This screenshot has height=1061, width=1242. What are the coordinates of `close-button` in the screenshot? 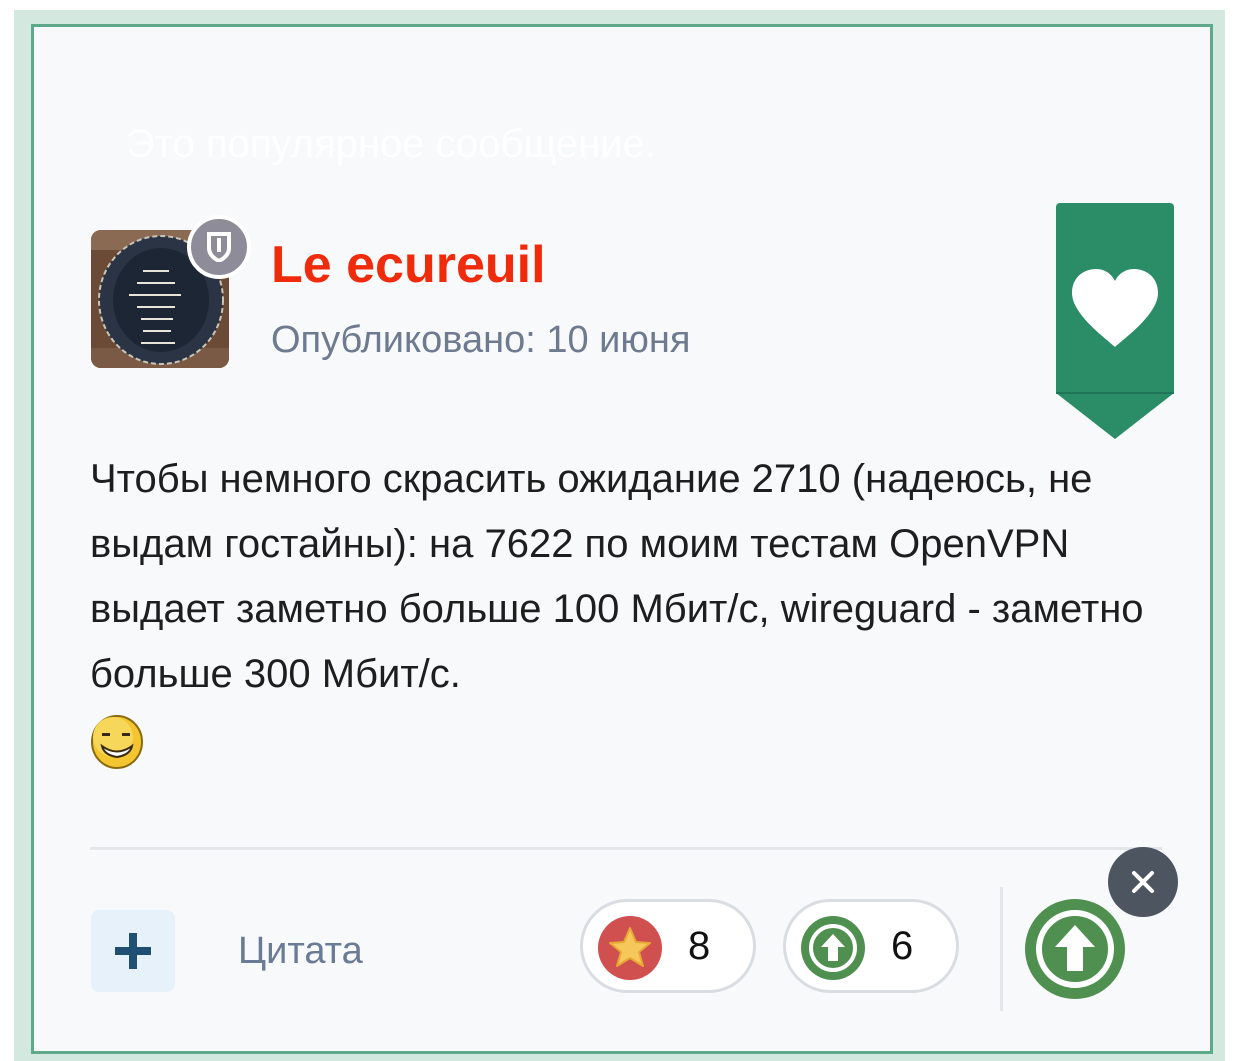 It's located at (1143, 882).